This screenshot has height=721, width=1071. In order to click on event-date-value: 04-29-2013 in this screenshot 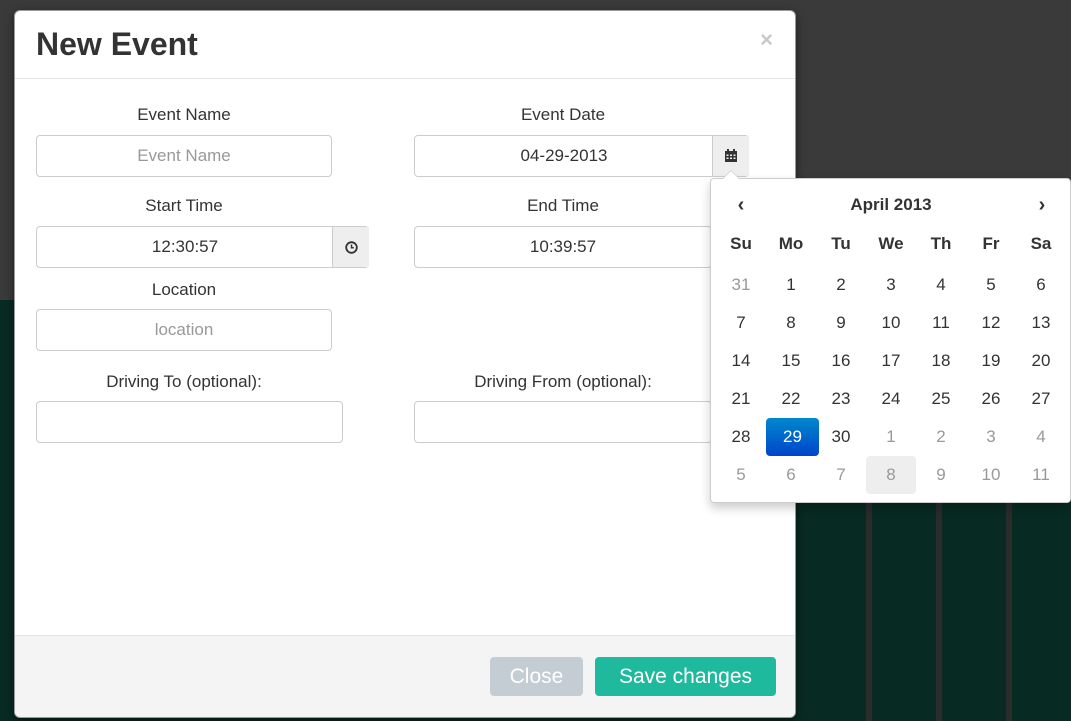, I will do `click(564, 156)`.